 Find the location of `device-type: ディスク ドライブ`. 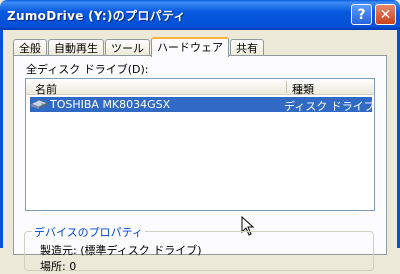

device-type: ディスク ドライブ is located at coordinates (329, 106).